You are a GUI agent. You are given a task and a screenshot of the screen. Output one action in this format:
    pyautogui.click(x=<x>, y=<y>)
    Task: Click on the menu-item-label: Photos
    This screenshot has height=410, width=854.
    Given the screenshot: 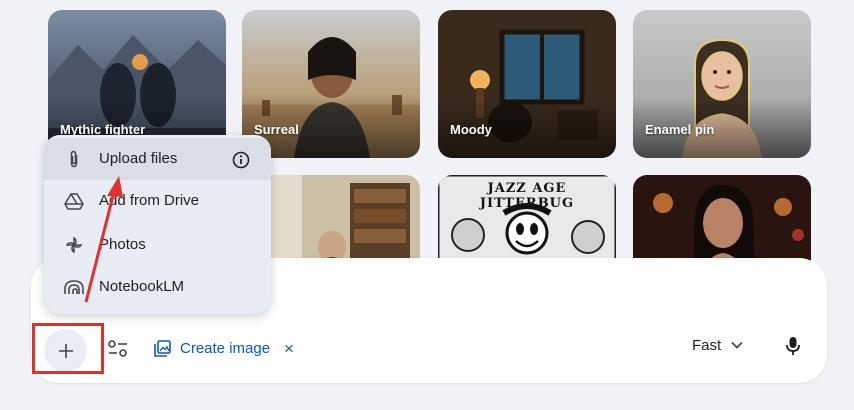 What is the action you would take?
    pyautogui.click(x=122, y=244)
    